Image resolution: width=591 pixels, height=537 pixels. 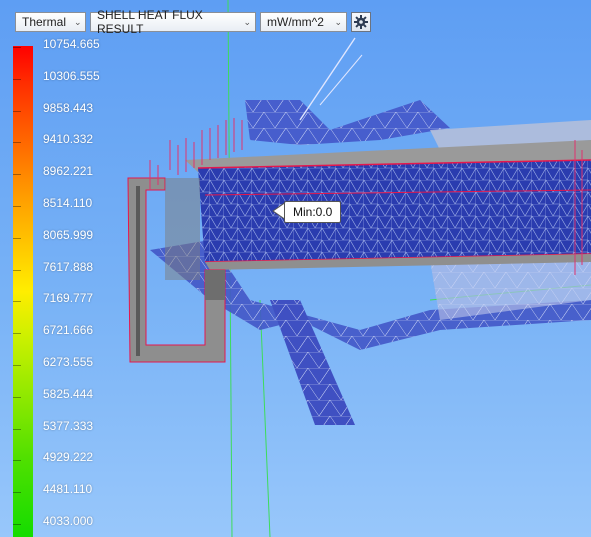 I want to click on analysis-type-dropdown: Thermal ⌄, so click(x=50, y=22).